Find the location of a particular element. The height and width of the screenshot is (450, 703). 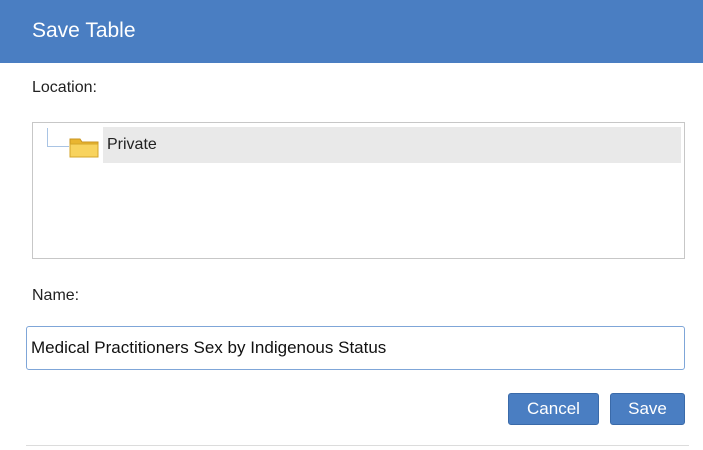

dialog-titlebar: Save Table is located at coordinates (351, 31).